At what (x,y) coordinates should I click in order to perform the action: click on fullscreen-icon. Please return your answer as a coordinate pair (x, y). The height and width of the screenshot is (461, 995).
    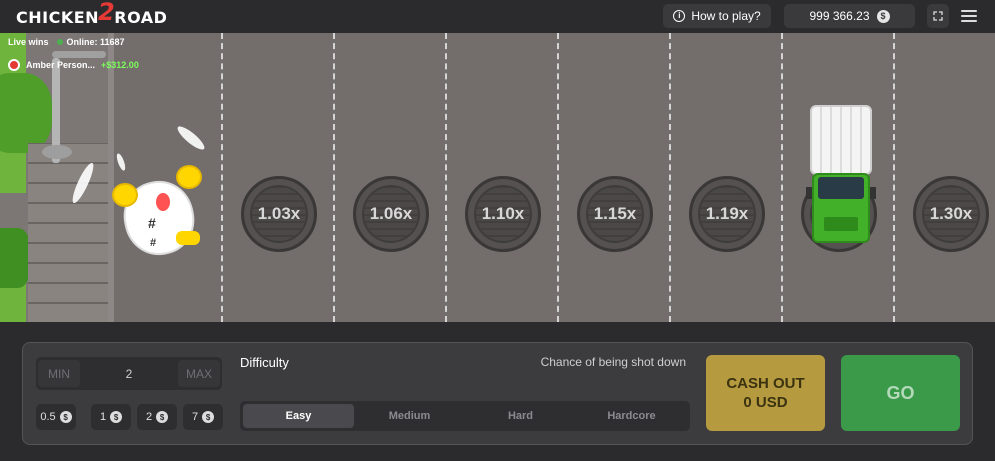
    Looking at the image, I should click on (938, 16).